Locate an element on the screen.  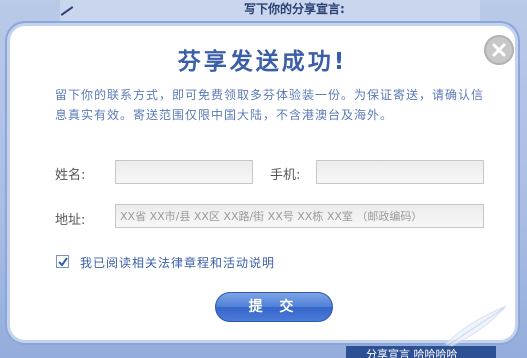
close-icon is located at coordinates (499, 50).